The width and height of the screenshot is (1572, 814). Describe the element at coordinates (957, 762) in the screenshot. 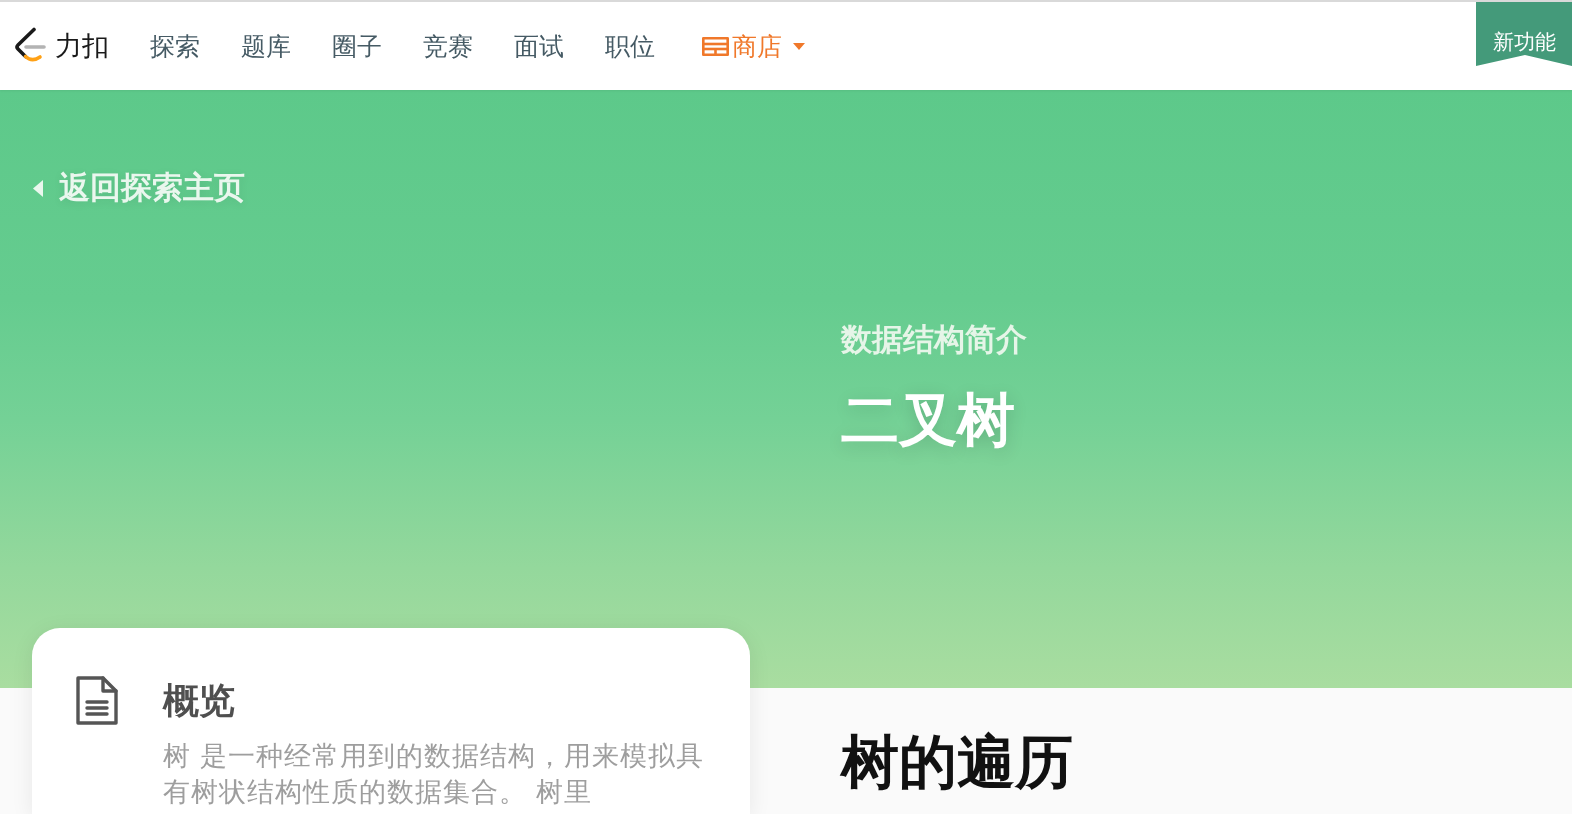

I see `section-heading: 树的遍历` at that location.